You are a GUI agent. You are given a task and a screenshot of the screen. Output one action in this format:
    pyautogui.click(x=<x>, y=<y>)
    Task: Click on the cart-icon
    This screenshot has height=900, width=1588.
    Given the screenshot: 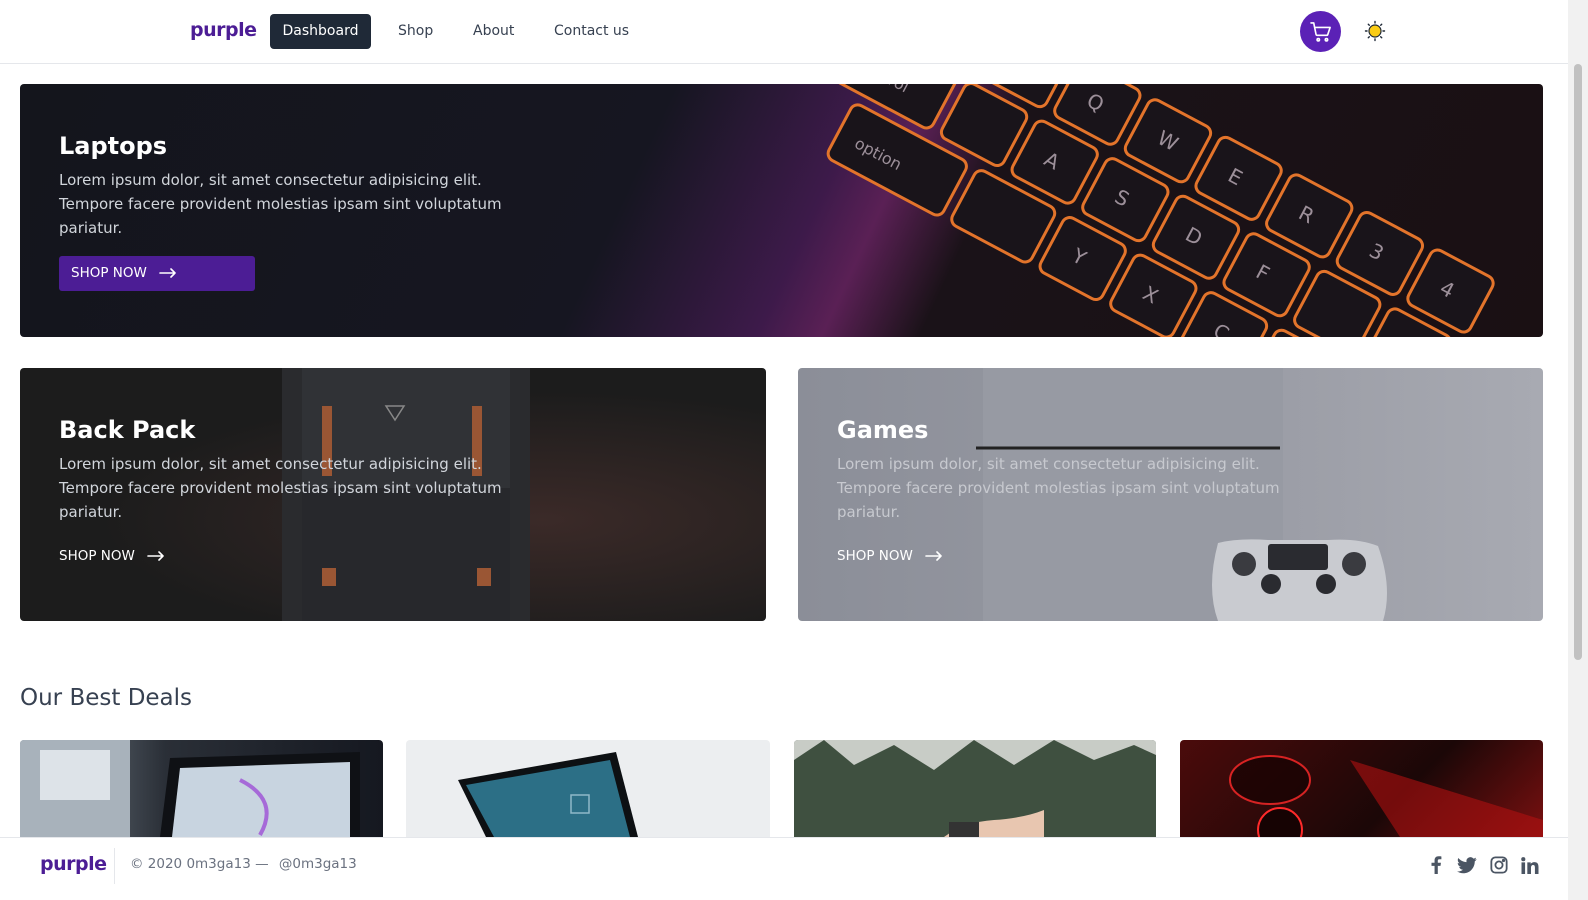 What is the action you would take?
    pyautogui.click(x=1320, y=31)
    